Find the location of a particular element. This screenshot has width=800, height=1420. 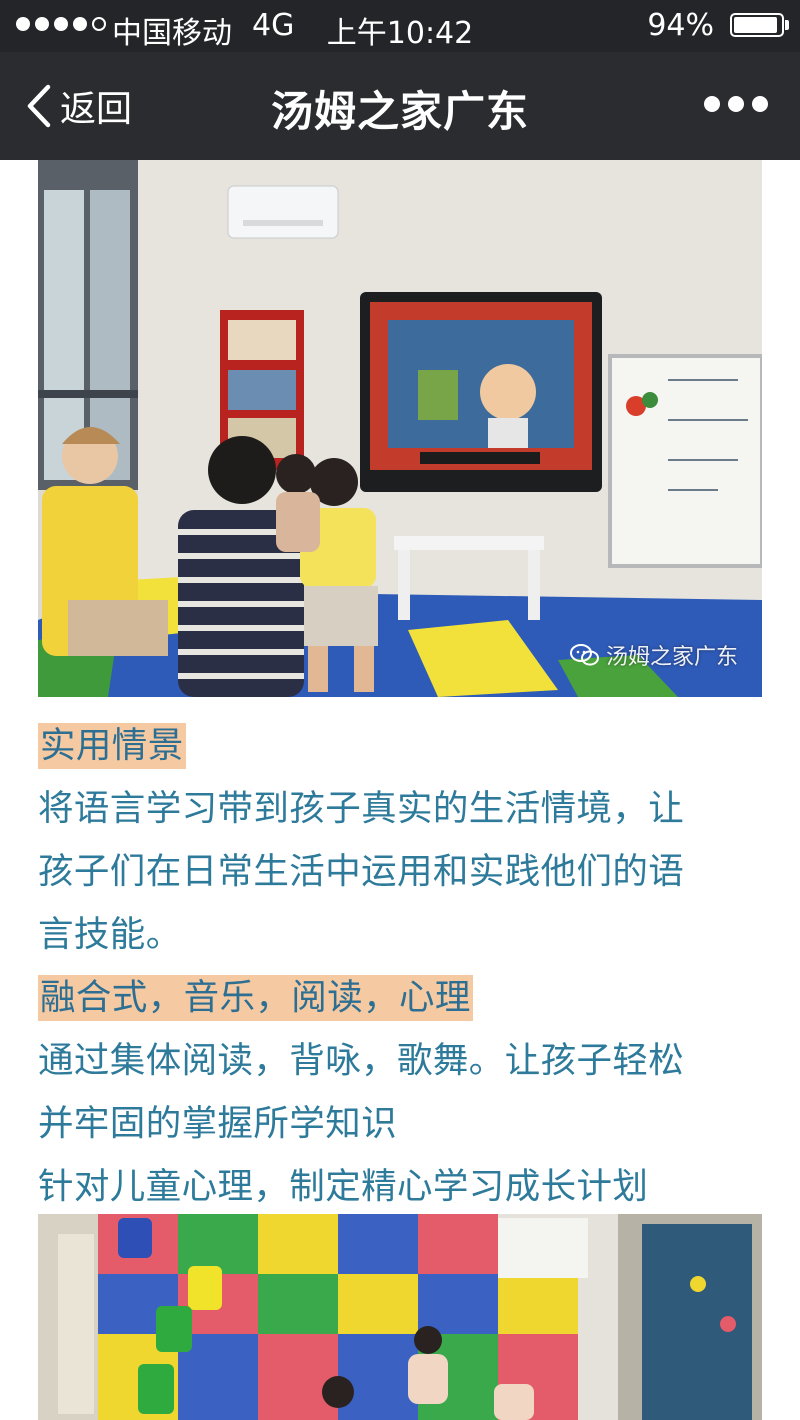

watermark: 汤姆之家广东 is located at coordinates (653, 655).